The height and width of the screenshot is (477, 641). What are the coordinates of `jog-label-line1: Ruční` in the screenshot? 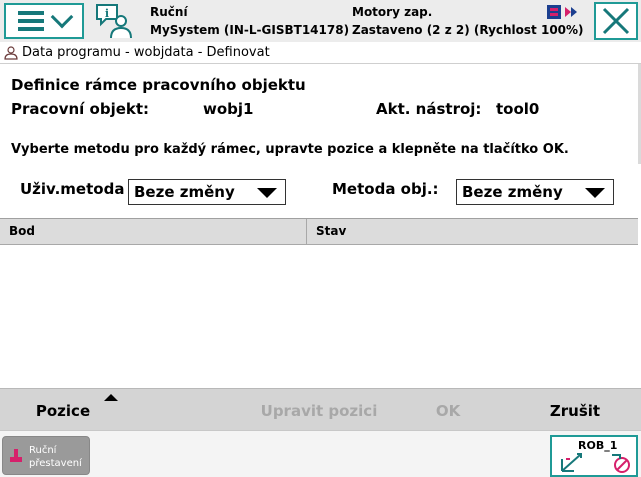 It's located at (43, 450).